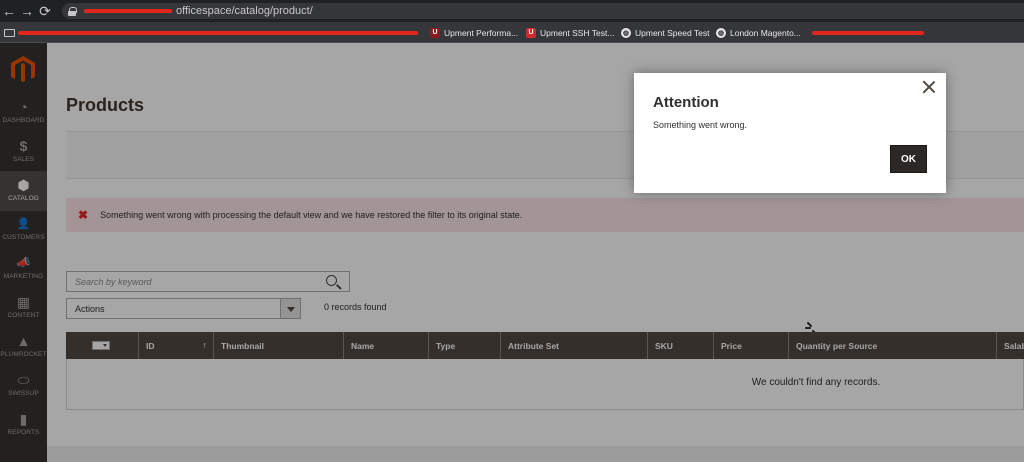 The image size is (1024, 462). What do you see at coordinates (672, 32) in the screenshot?
I see `bookmark-label: Upment Speed Test` at bounding box center [672, 32].